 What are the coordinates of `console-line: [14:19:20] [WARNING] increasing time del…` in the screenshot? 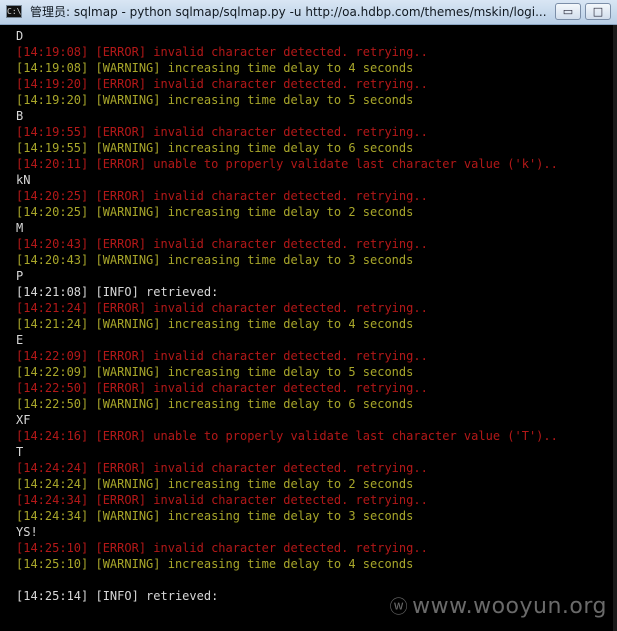 It's located at (215, 100).